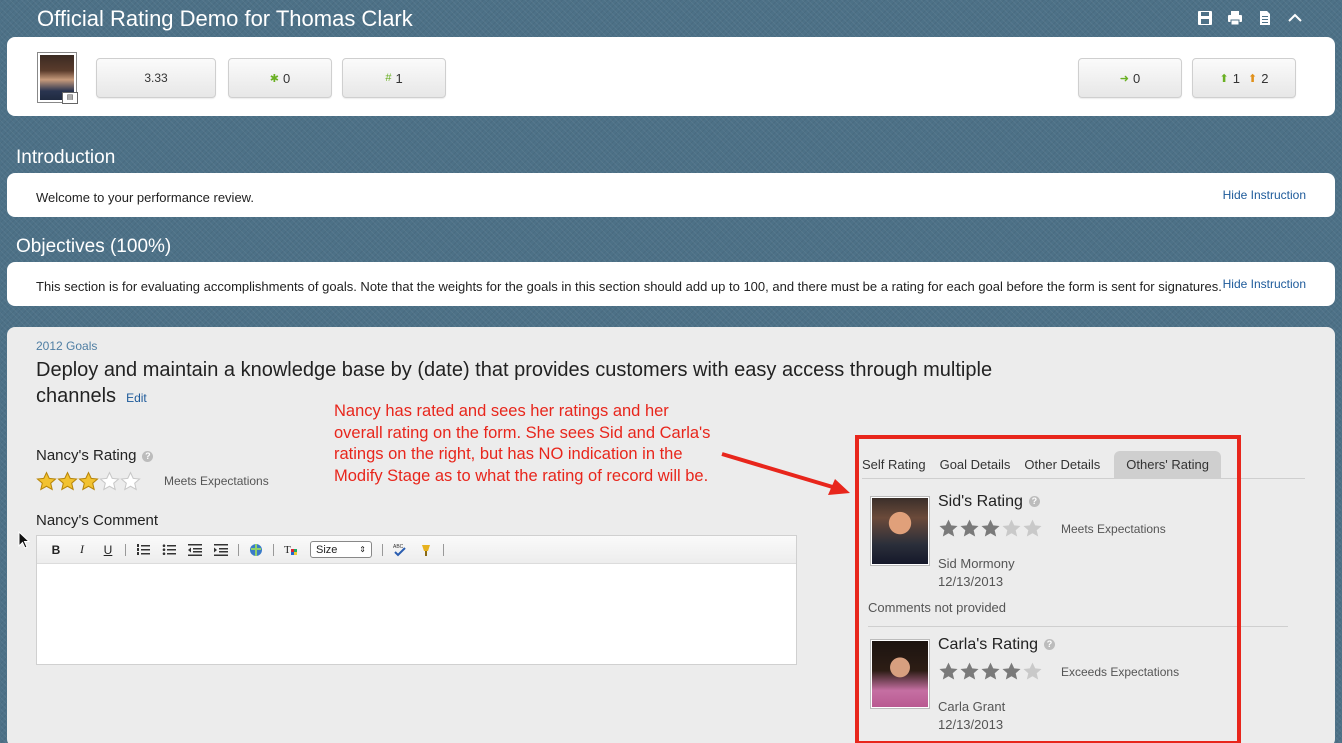 The height and width of the screenshot is (743, 1342). What do you see at coordinates (1265, 18) in the screenshot?
I see `document-icon` at bounding box center [1265, 18].